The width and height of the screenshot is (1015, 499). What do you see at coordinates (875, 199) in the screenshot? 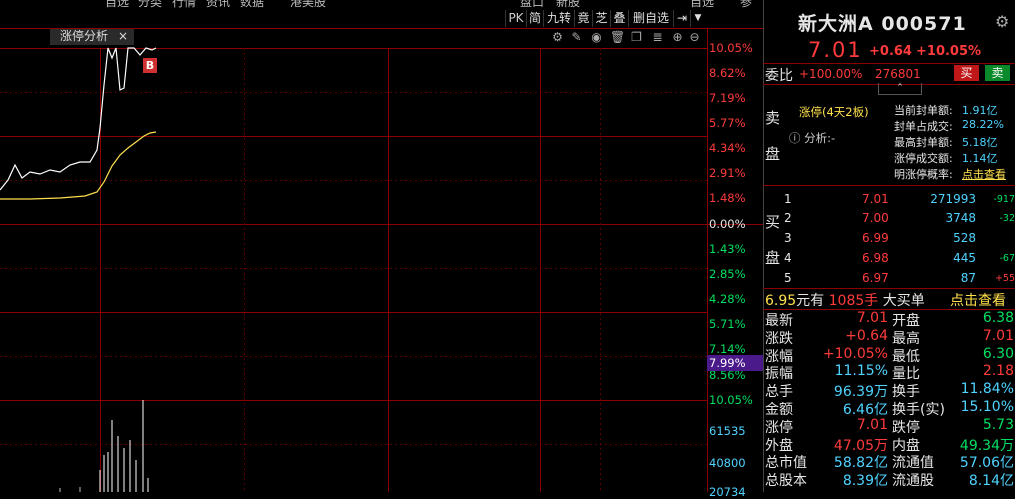
I see `bid-price: 7.01` at bounding box center [875, 199].